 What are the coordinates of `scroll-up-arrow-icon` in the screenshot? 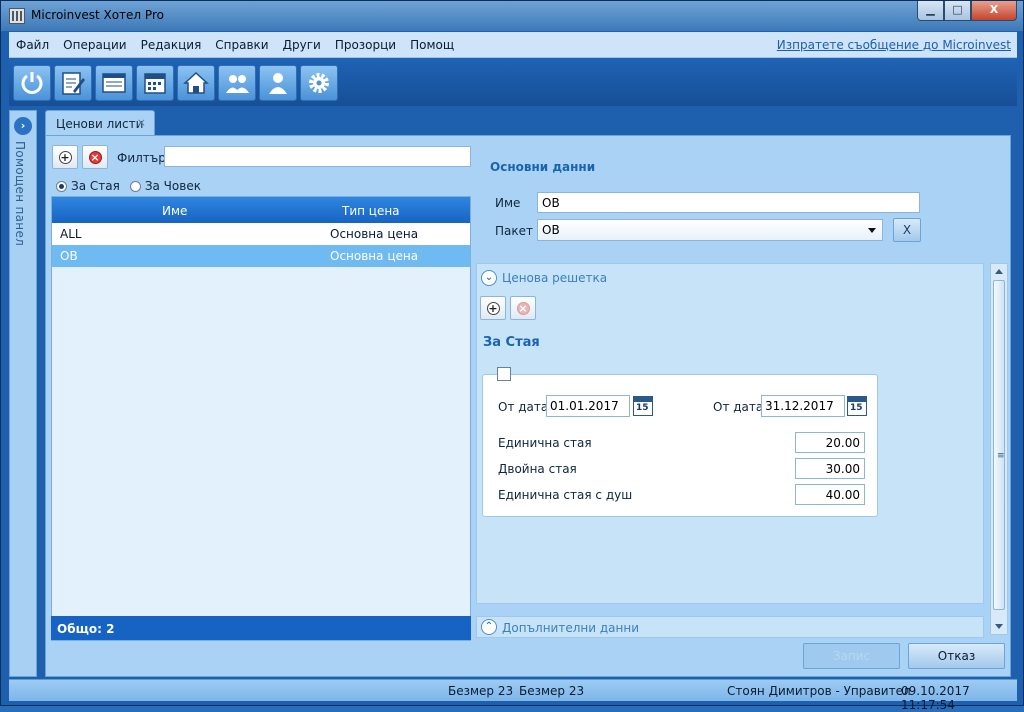 It's located at (999, 271).